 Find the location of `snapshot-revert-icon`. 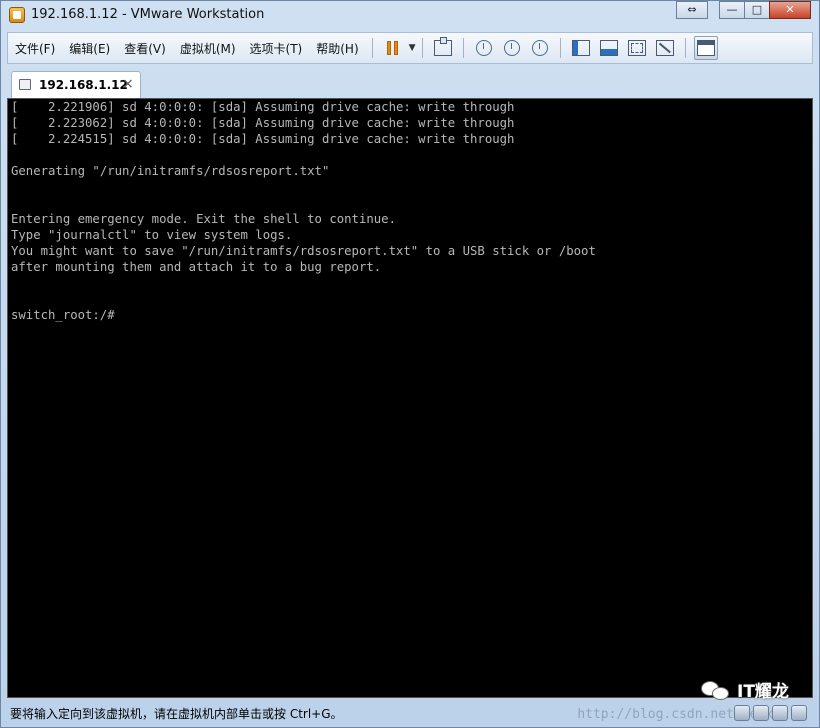

snapshot-revert-icon is located at coordinates (511, 48).